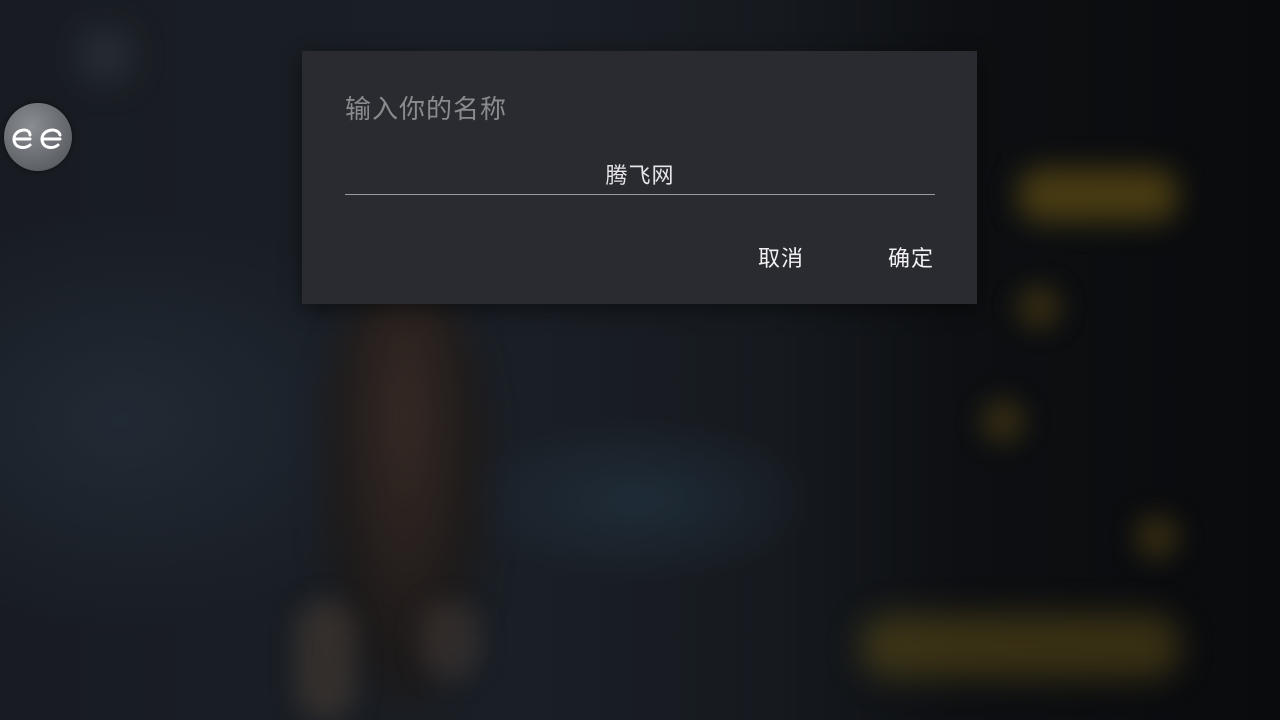  I want to click on name-input-value: 腾飞网, so click(639, 174).